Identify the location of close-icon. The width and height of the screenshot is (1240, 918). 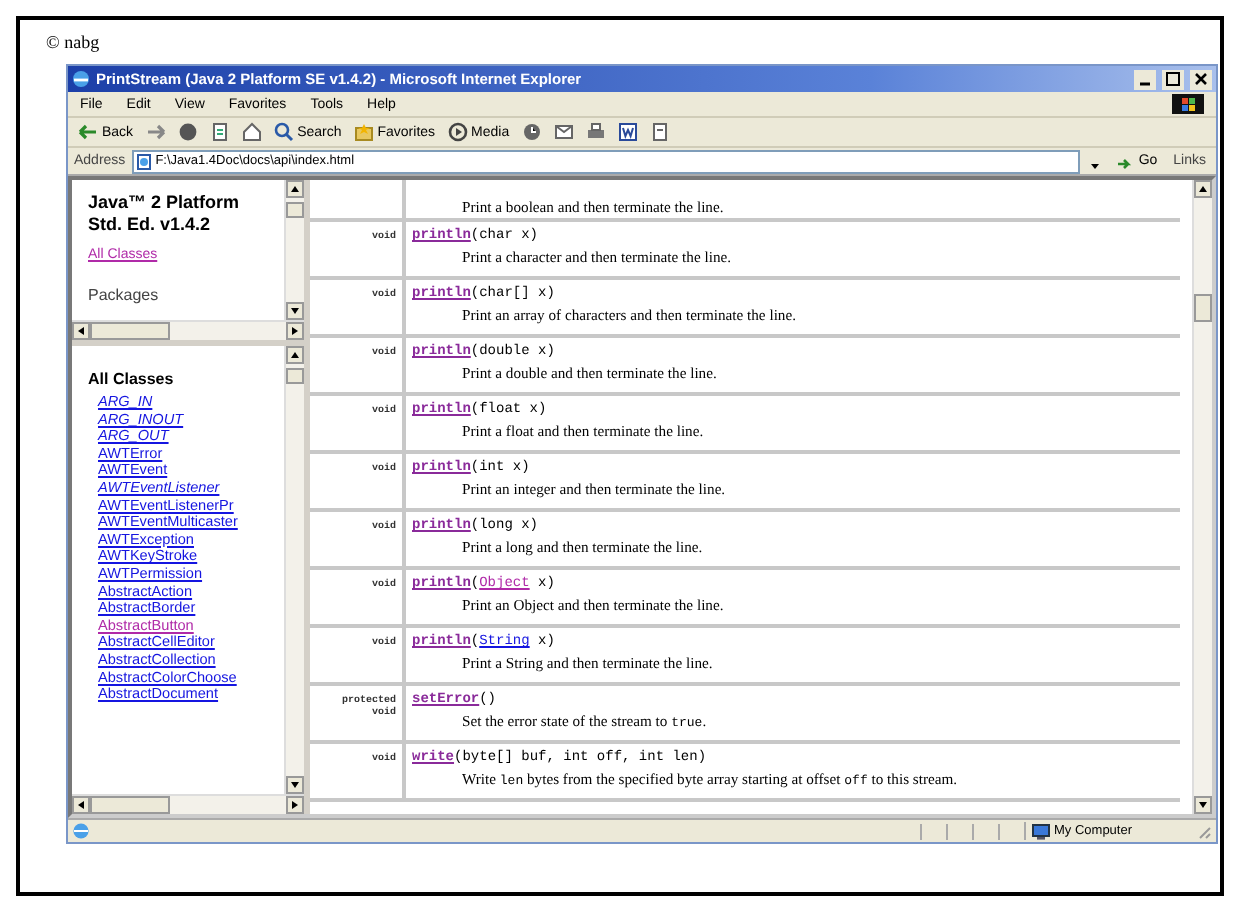
(1201, 79).